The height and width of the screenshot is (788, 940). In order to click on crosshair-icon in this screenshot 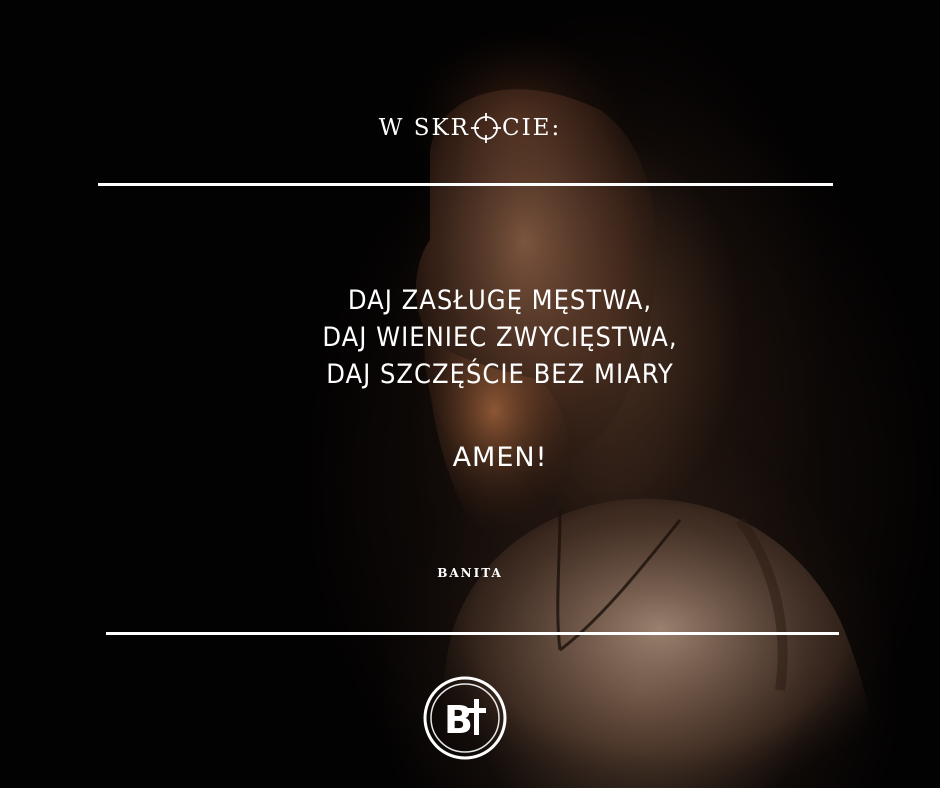, I will do `click(485, 128)`.